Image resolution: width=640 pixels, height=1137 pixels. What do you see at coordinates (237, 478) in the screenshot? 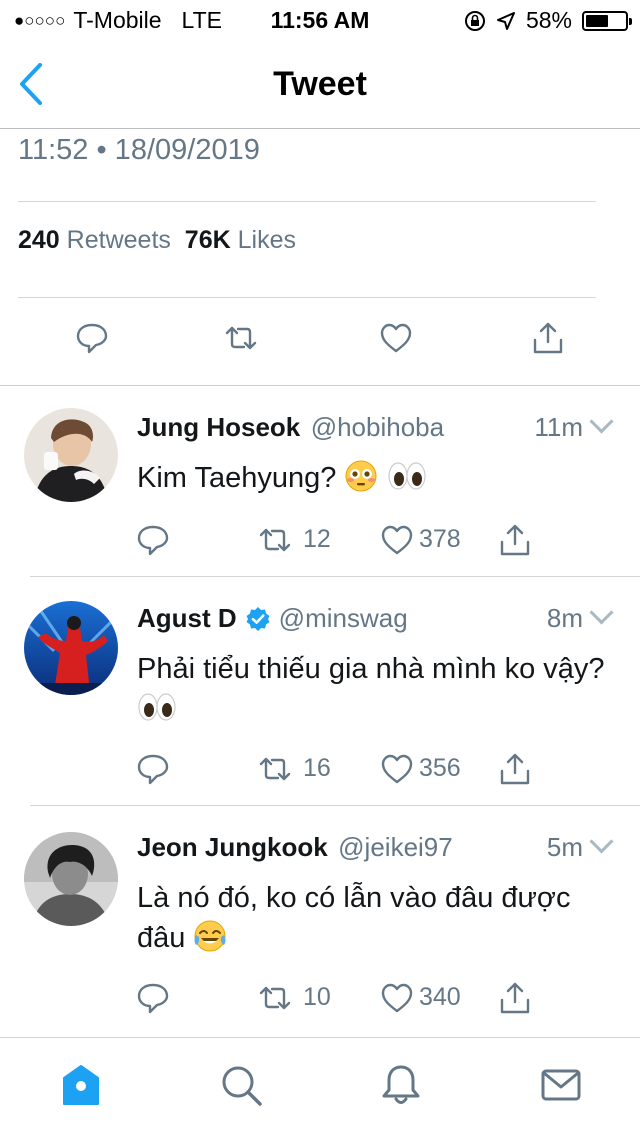
I see `tweet-text-content: Kim Taehyung?` at bounding box center [237, 478].